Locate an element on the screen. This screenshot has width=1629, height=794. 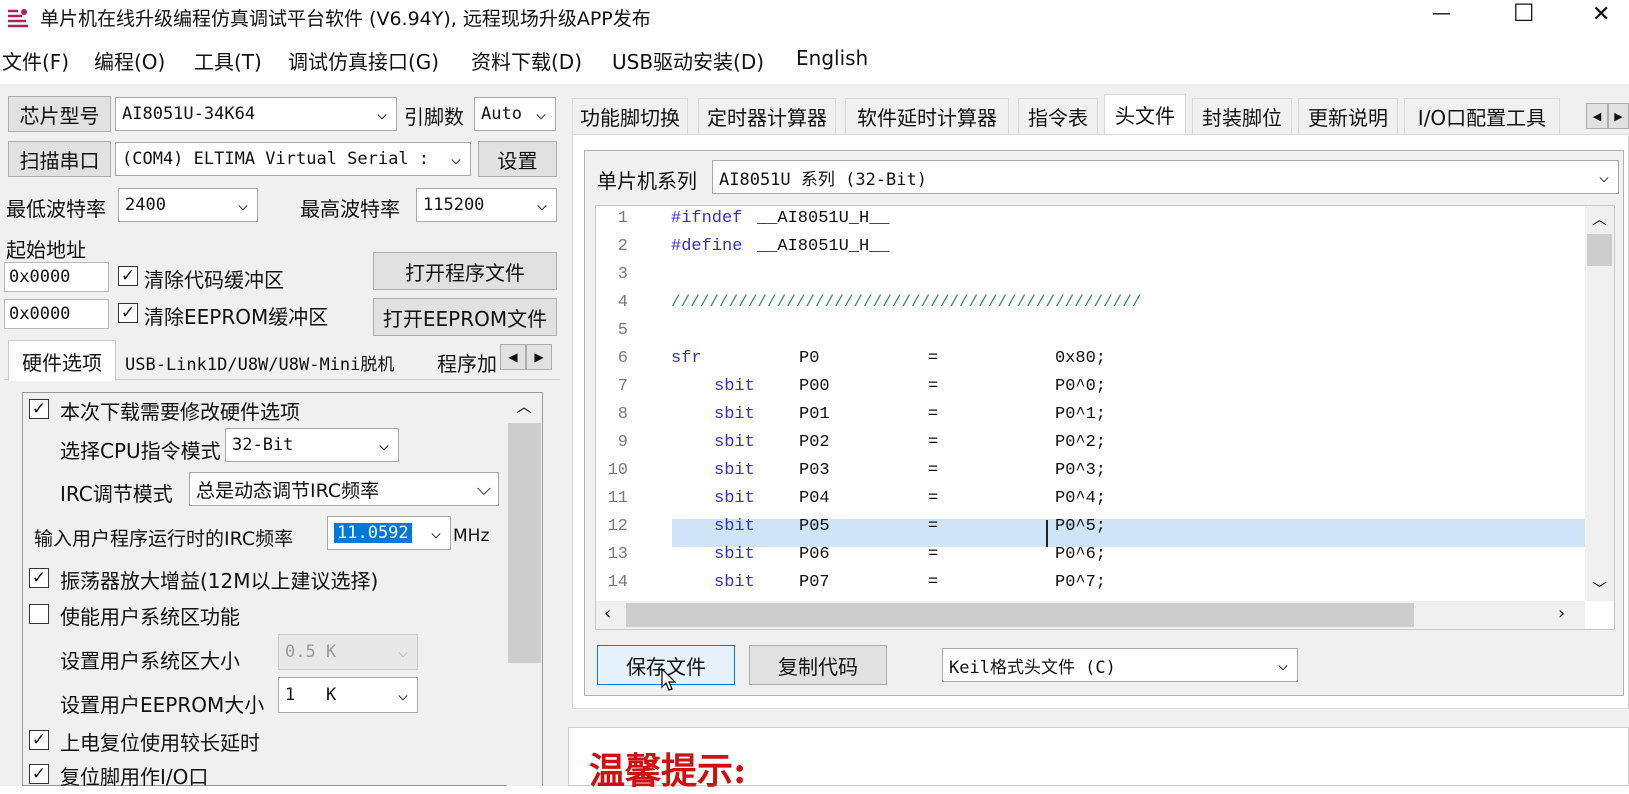
modify-options-label: 本次下载需要修改硬件选项 is located at coordinates (180, 412).